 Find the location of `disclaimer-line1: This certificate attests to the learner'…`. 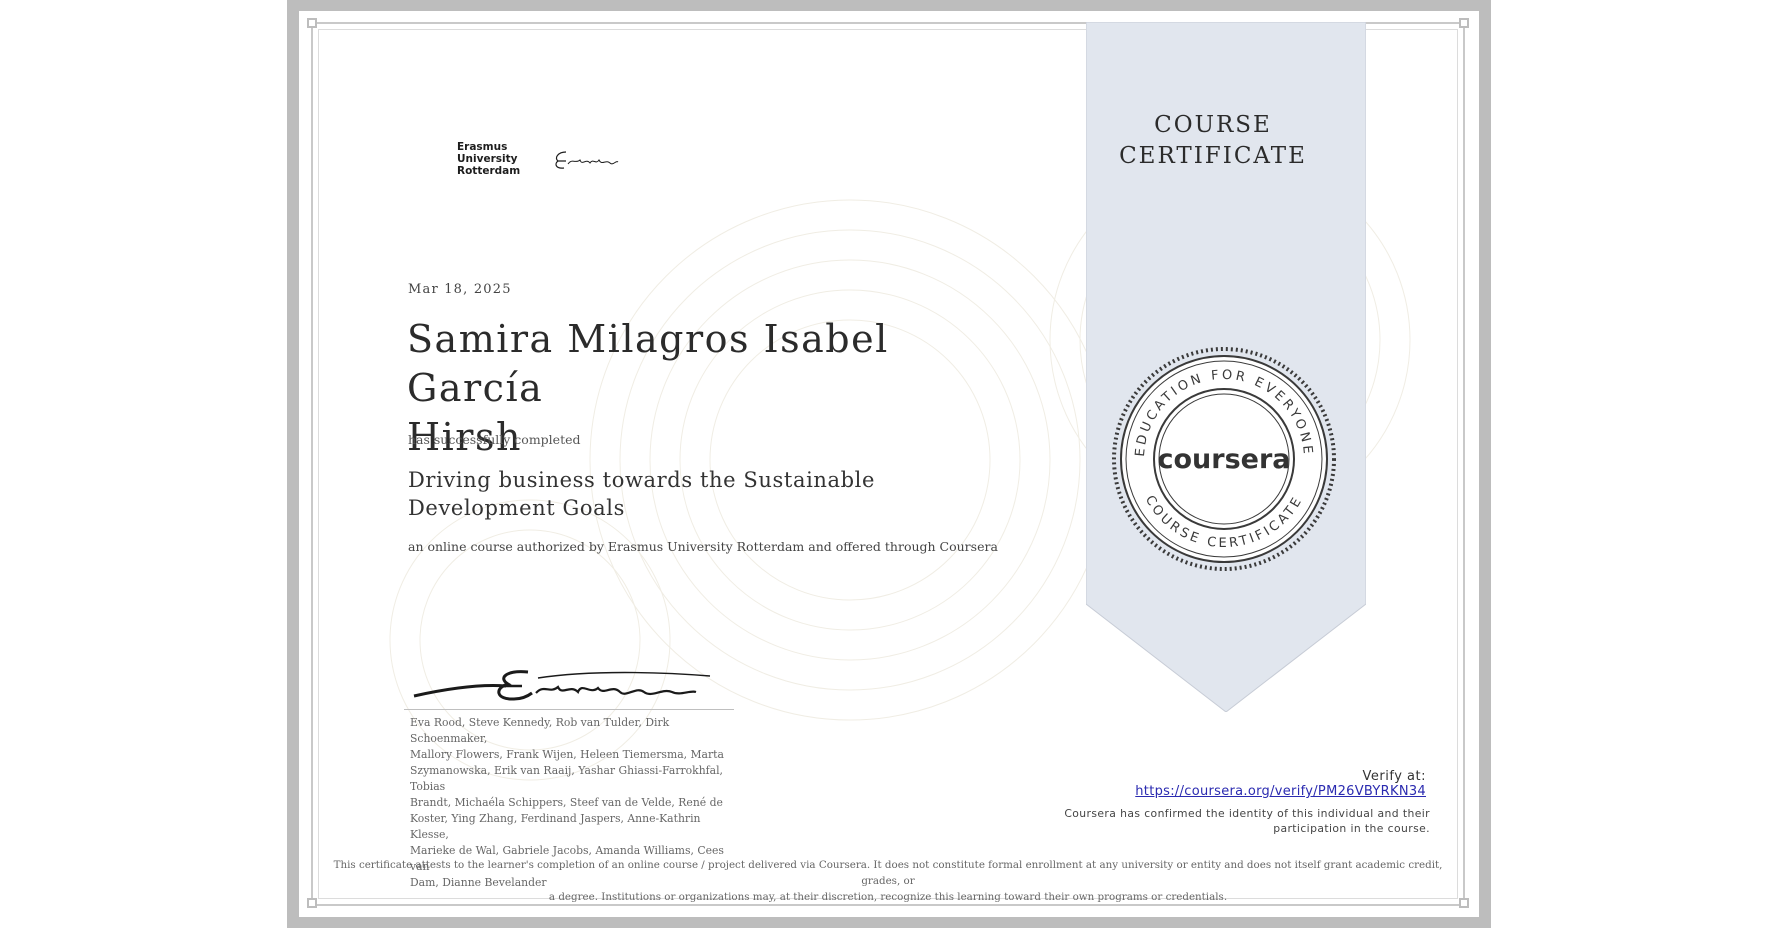

disclaimer-line1: This certificate attests to the learner'… is located at coordinates (888, 873).